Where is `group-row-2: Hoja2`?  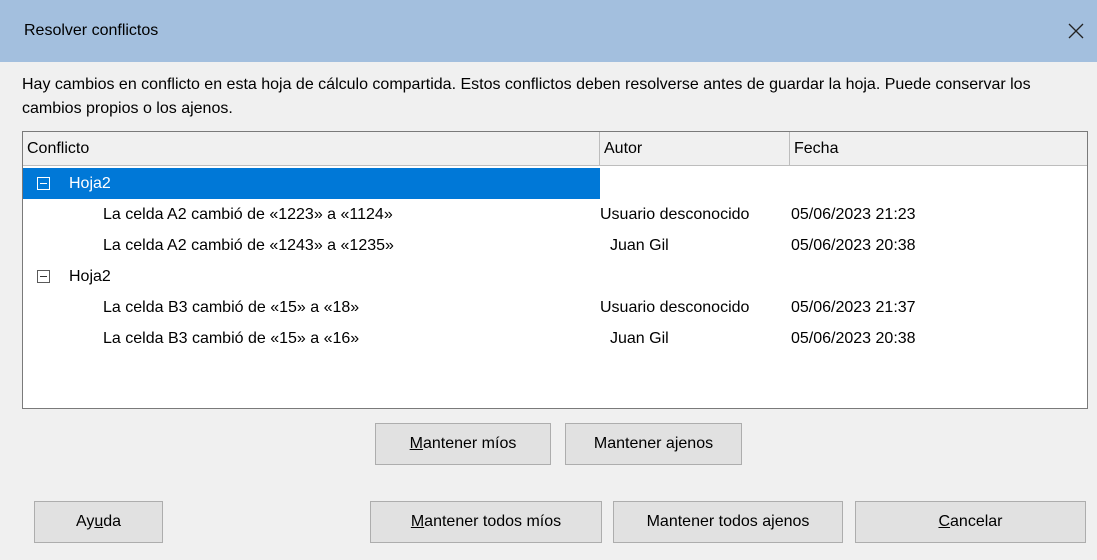
group-row-2: Hoja2 is located at coordinates (555, 276).